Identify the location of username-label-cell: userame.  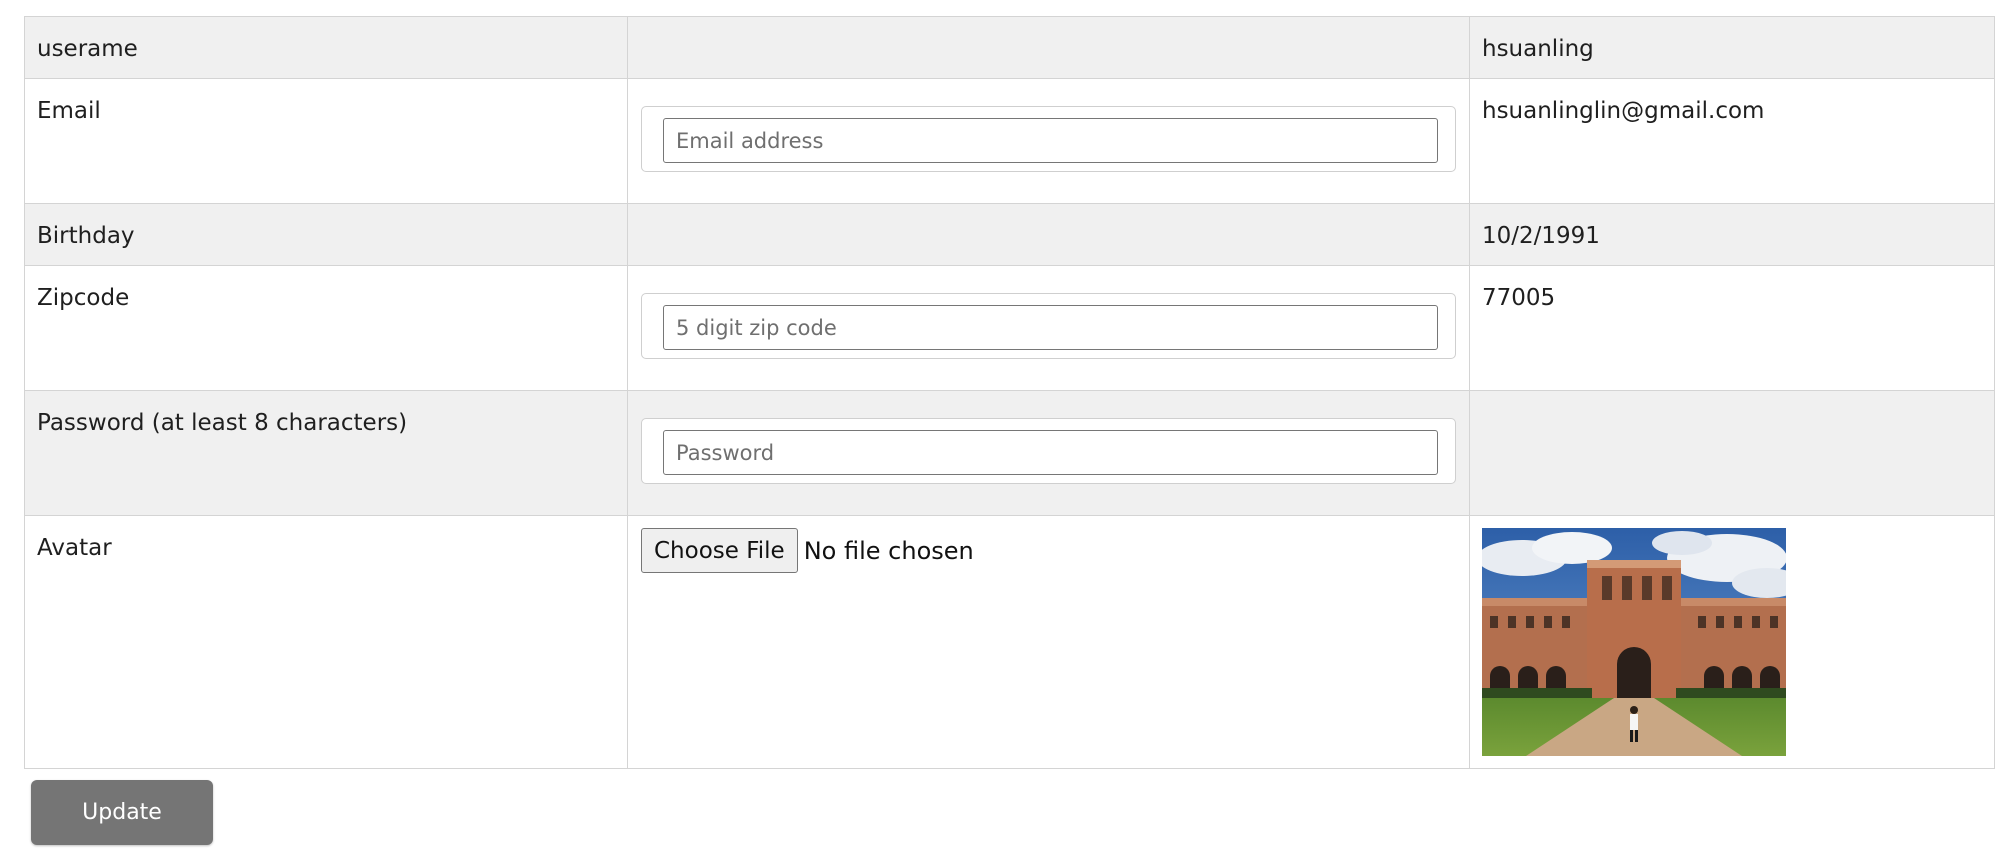
(326, 47).